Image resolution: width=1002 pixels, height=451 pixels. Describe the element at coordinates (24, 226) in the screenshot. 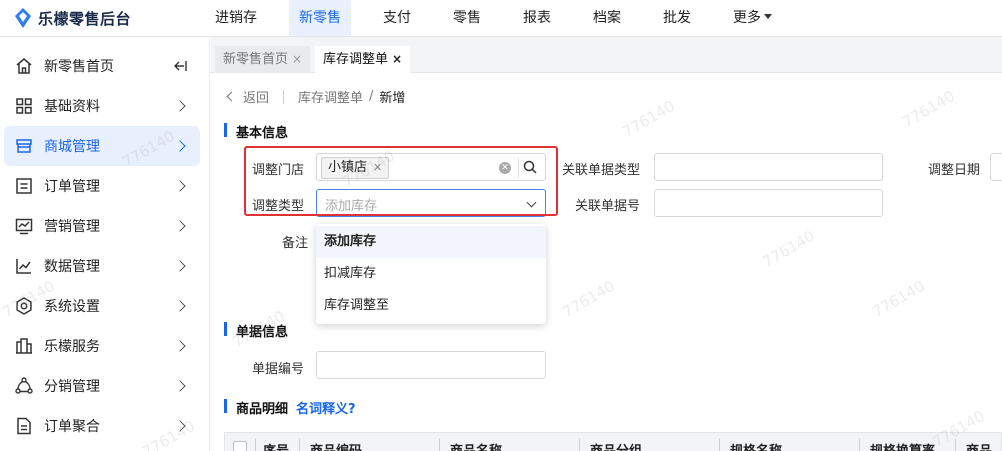

I see `monitor-chart-icon` at that location.